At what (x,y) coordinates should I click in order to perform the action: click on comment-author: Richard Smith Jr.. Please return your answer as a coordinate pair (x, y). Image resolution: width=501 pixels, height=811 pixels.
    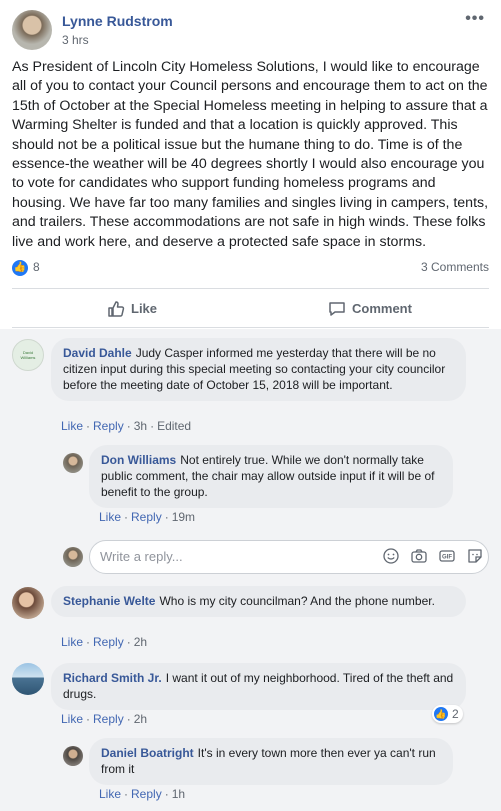
    Looking at the image, I should click on (112, 678).